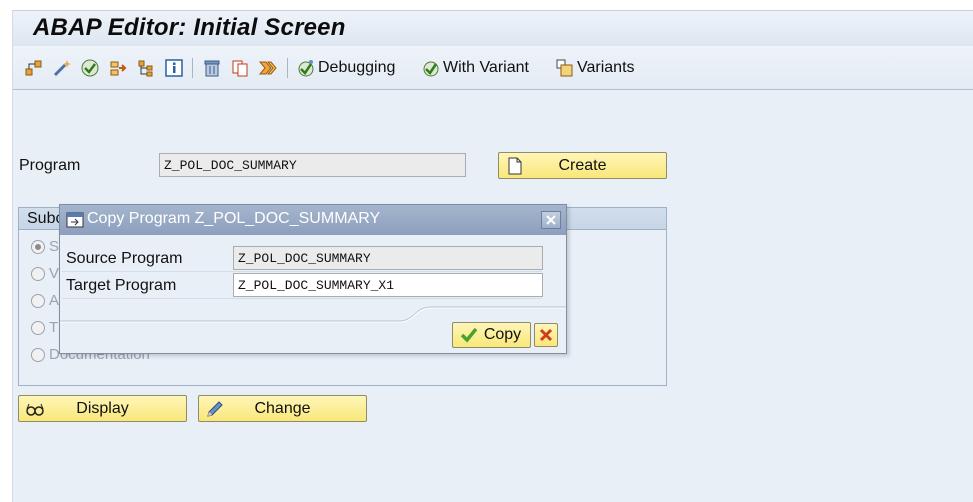 This screenshot has width=973, height=502. I want to click on trash-icon, so click(212, 68).